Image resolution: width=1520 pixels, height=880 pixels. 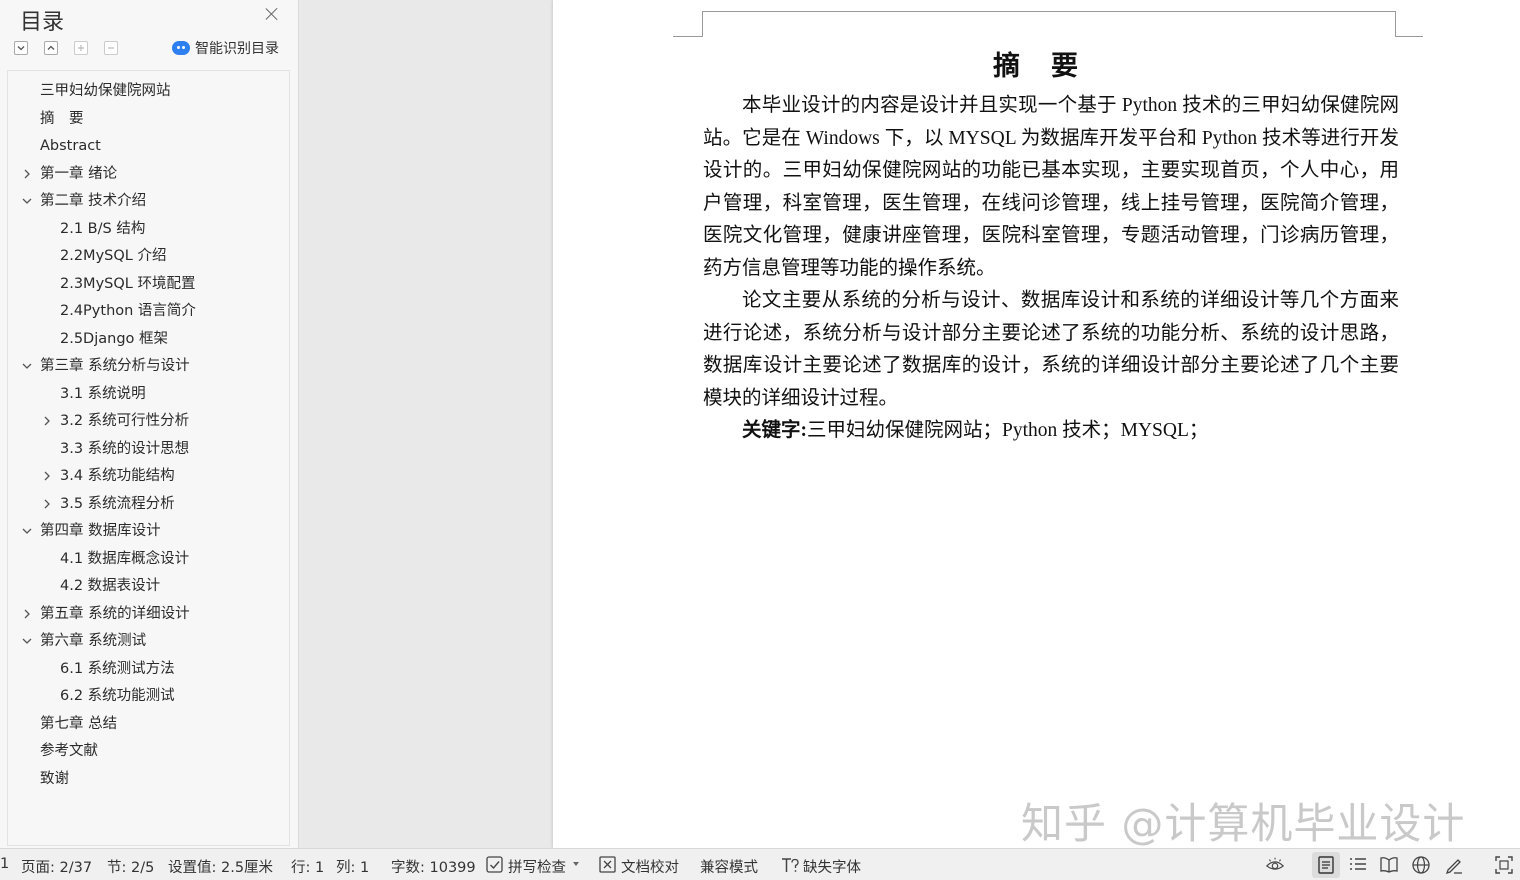 I want to click on toc-item: 参考文献, so click(x=146, y=751).